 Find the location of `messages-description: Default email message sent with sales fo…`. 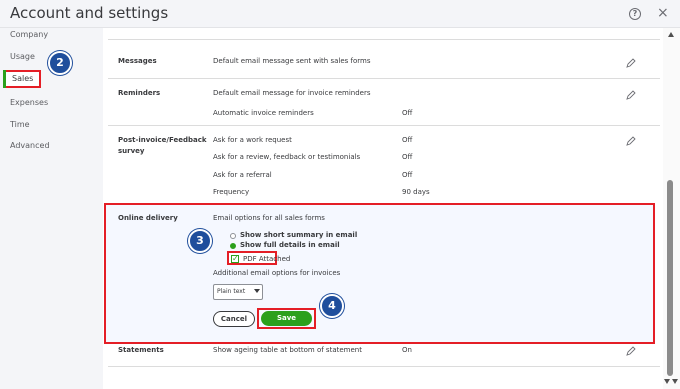

messages-description: Default email message sent with sales fo… is located at coordinates (292, 61).